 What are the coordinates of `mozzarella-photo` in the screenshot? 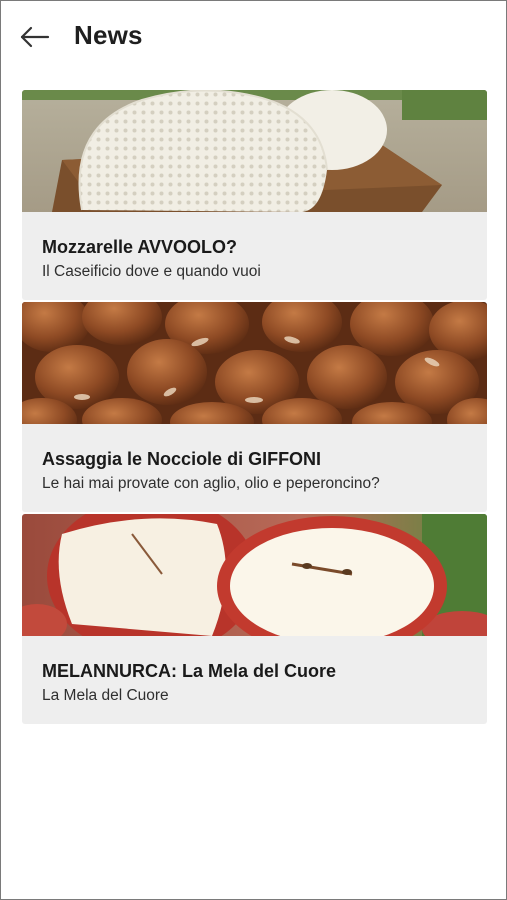 It's located at (254, 151).